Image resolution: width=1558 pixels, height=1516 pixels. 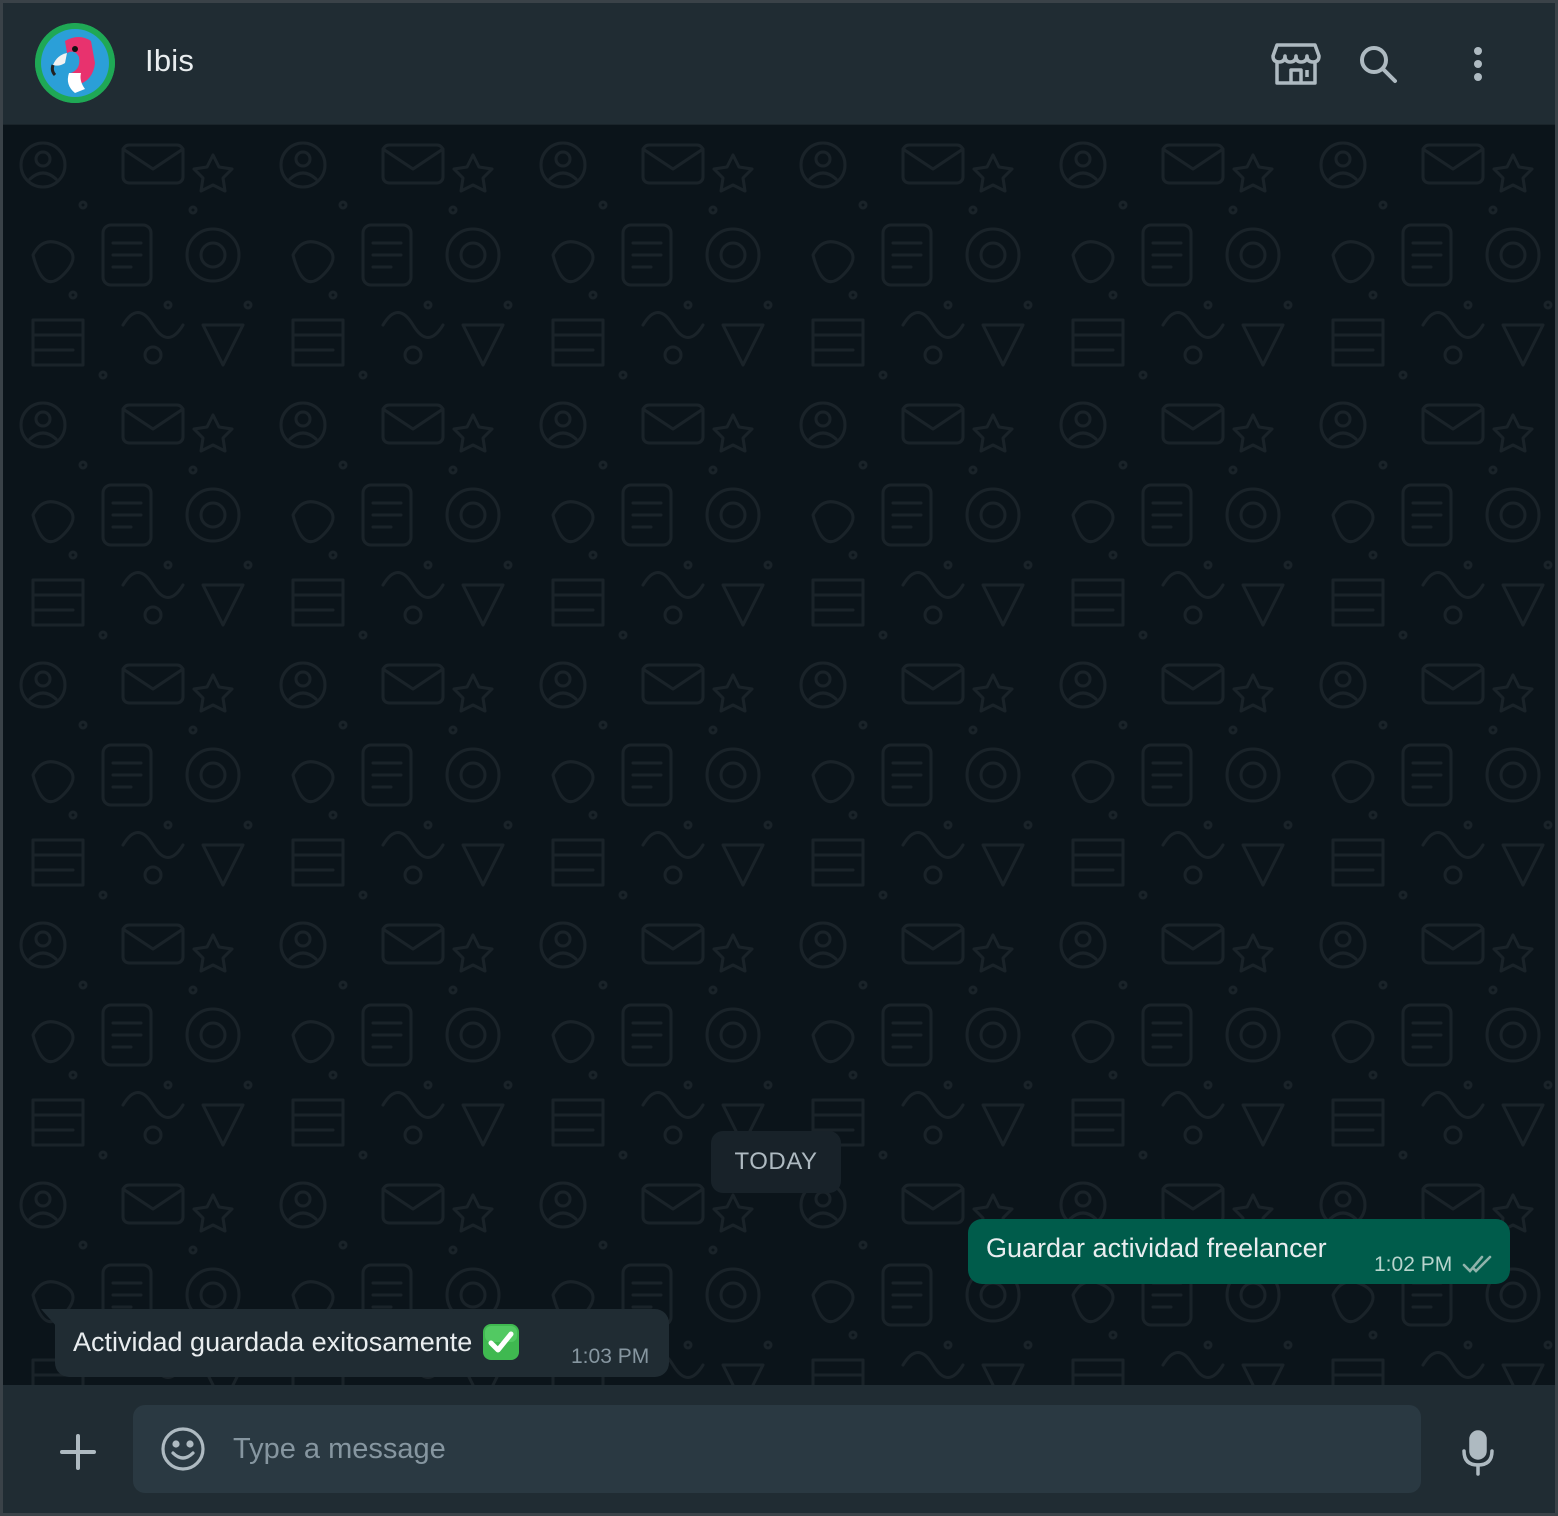 I want to click on composer-bar, so click(x=779, y=1449).